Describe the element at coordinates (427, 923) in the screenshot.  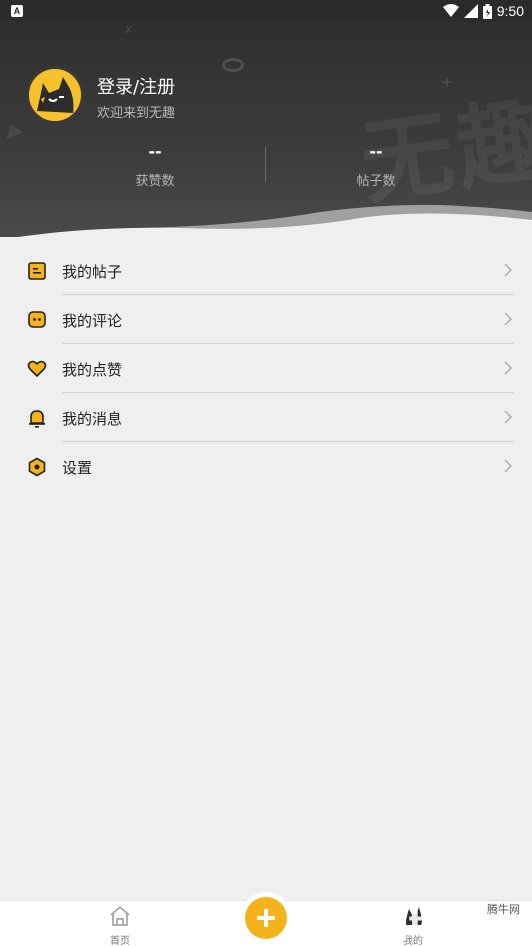
I see `qqtn-watermark-logo: Ǫ qqtn.com` at that location.